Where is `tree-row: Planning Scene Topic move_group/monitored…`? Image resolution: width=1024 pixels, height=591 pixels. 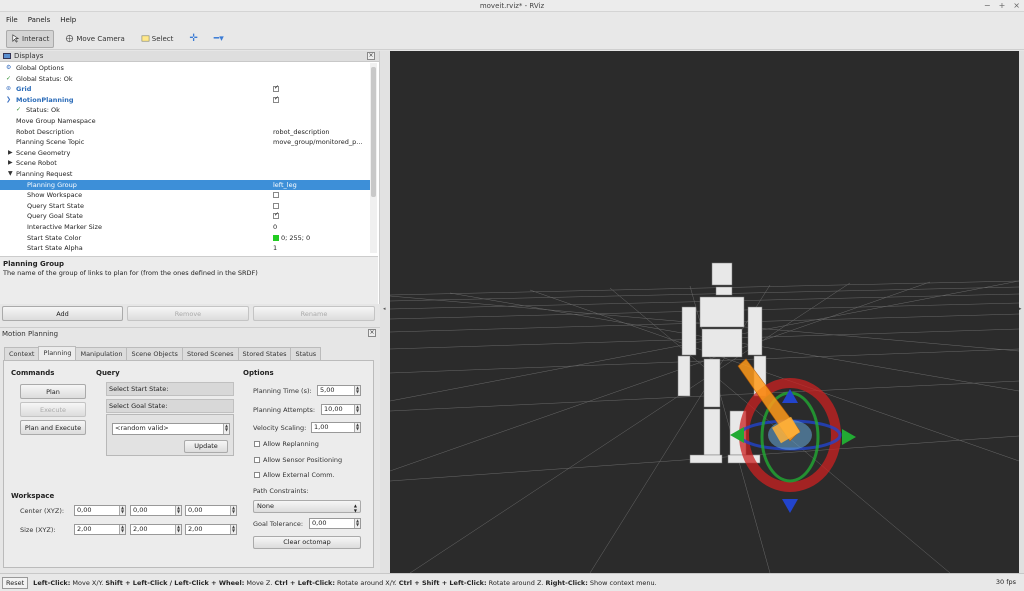 tree-row: Planning Scene Topic move_group/monitored… is located at coordinates (185, 142).